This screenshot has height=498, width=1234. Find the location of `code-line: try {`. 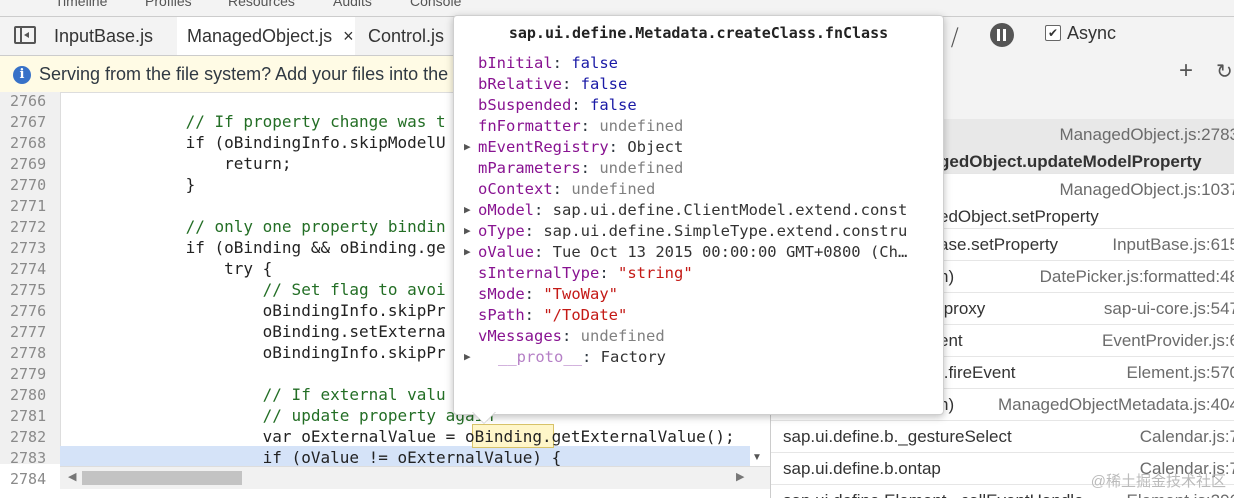

code-line: try { is located at coordinates (171, 268).